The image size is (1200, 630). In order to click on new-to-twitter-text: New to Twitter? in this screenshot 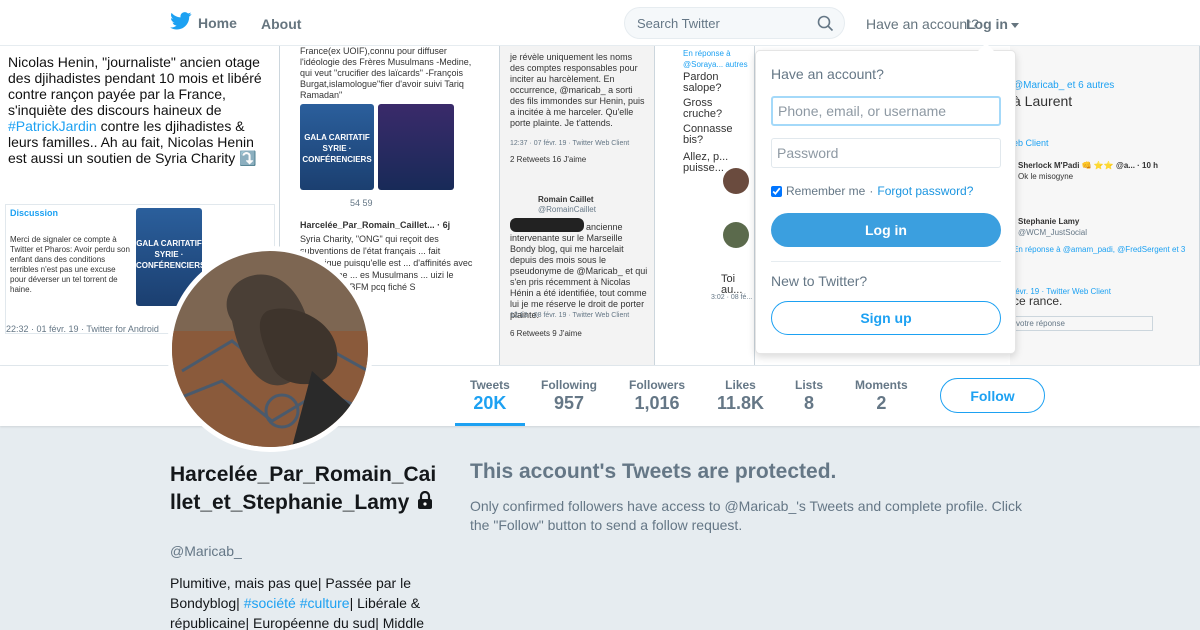, I will do `click(819, 281)`.